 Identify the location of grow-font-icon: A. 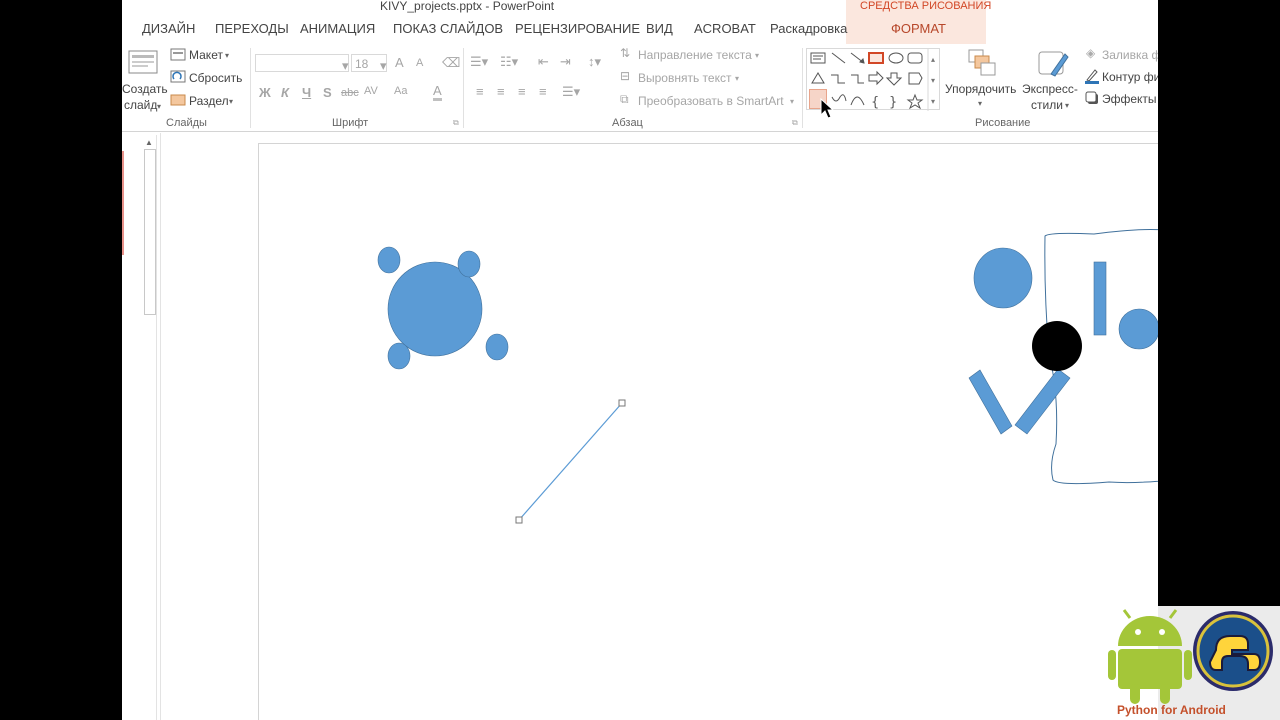
(399, 62).